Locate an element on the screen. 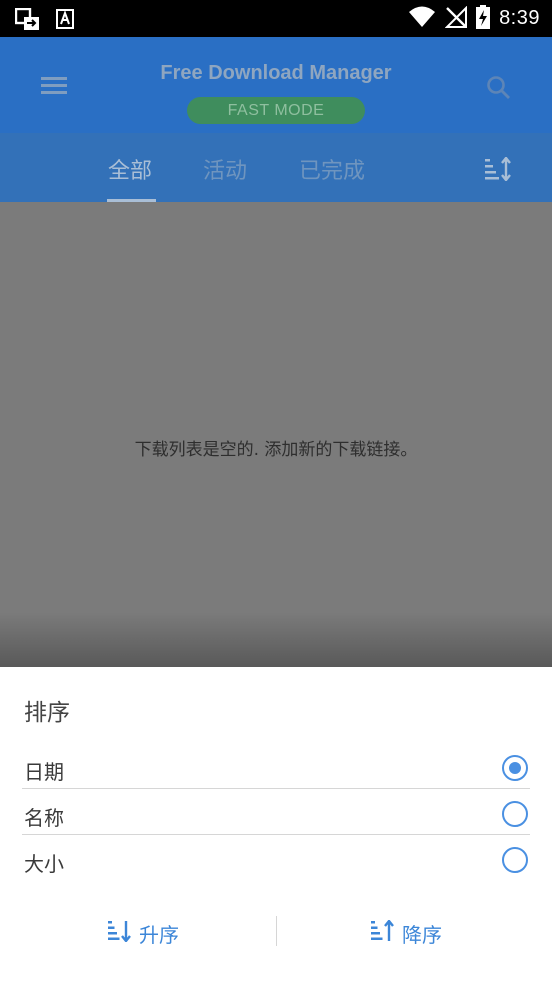  sort-descending-icon is located at coordinates (382, 932).